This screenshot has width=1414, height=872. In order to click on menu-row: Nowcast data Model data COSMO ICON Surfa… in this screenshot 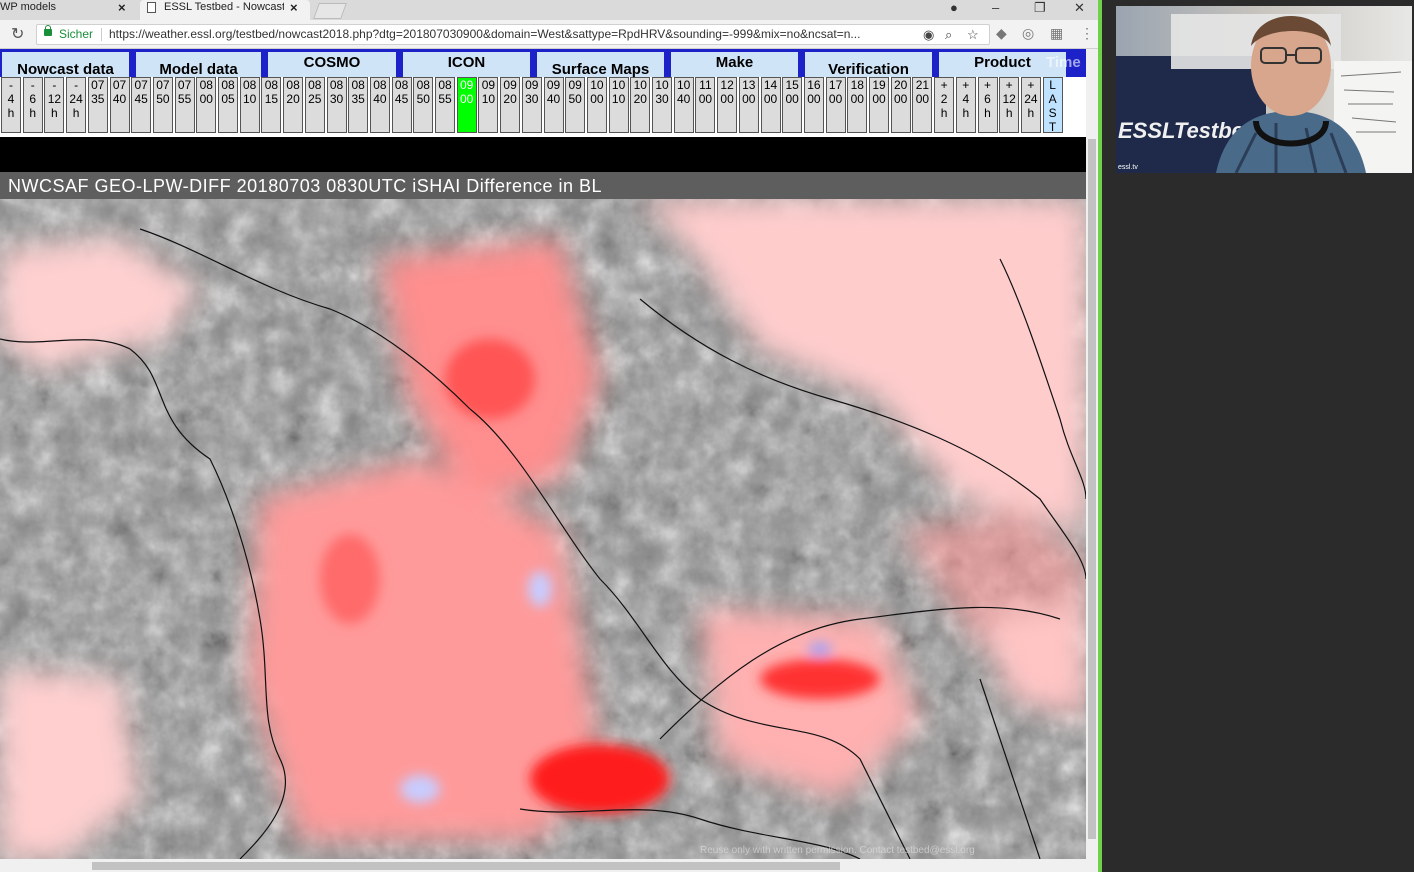, I will do `click(543, 63)`.